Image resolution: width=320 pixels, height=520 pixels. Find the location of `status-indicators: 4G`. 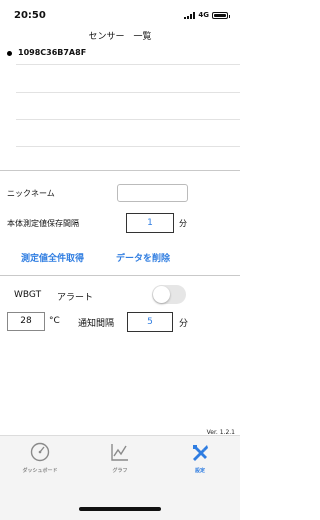

status-indicators: 4G is located at coordinates (207, 15).